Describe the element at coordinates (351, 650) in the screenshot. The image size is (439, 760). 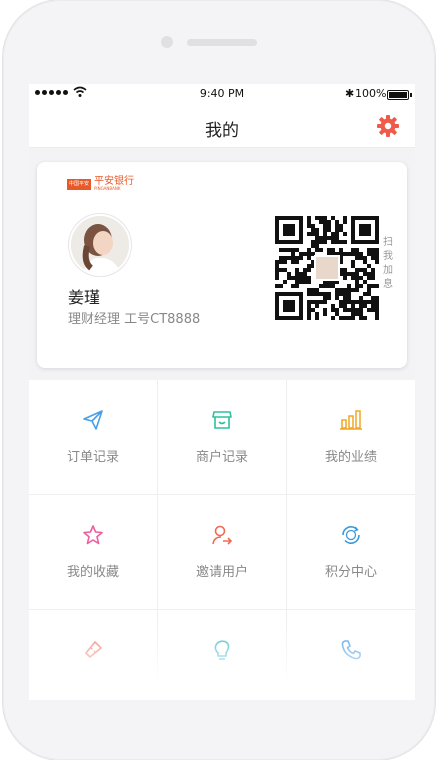
I see `phone-icon` at that location.